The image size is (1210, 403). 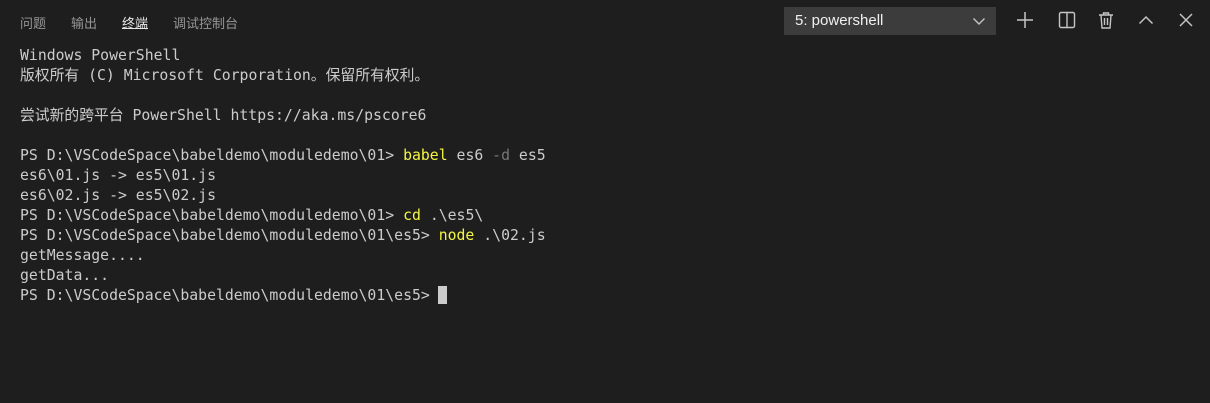 I want to click on split-terminal-button, so click(x=1067, y=20).